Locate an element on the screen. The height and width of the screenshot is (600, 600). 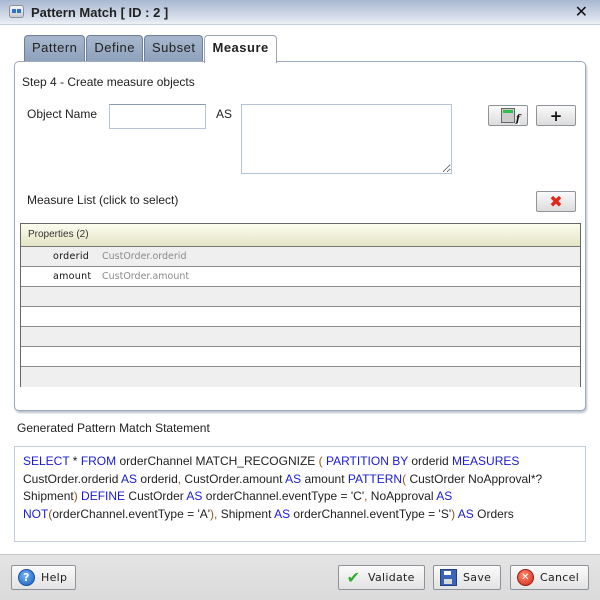
tab-pattern: Pattern is located at coordinates (55, 48).